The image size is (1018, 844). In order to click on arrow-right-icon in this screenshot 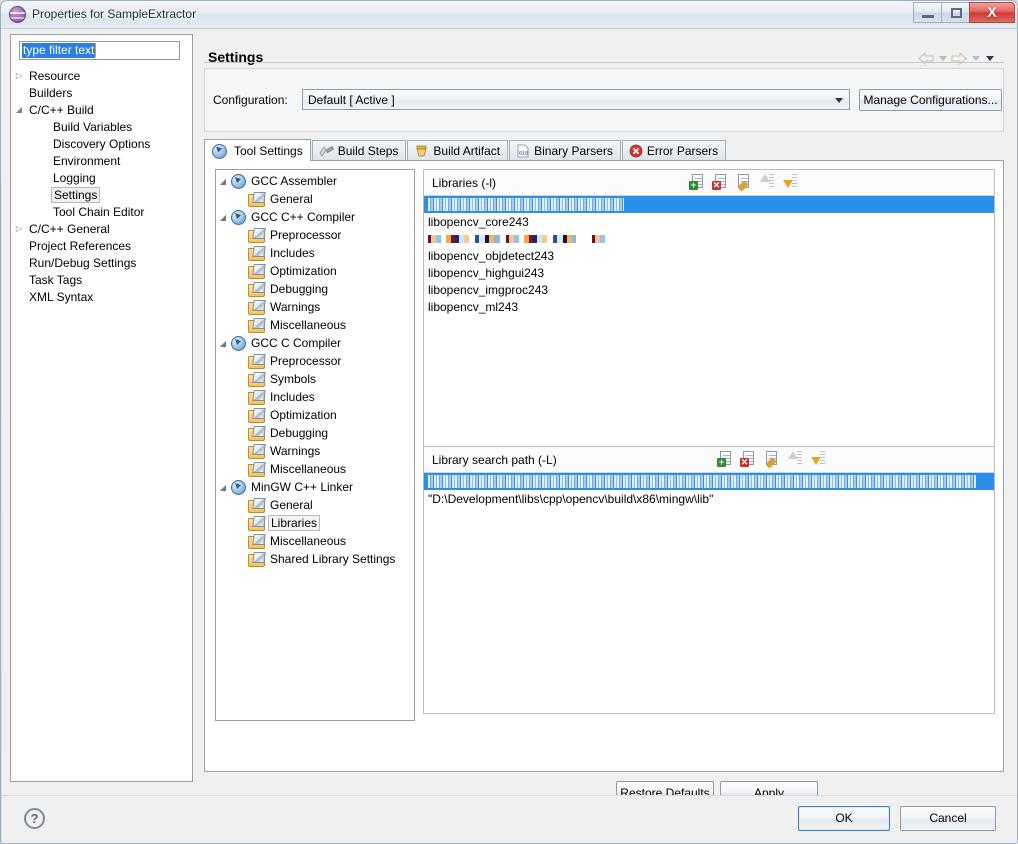, I will do `click(959, 58)`.